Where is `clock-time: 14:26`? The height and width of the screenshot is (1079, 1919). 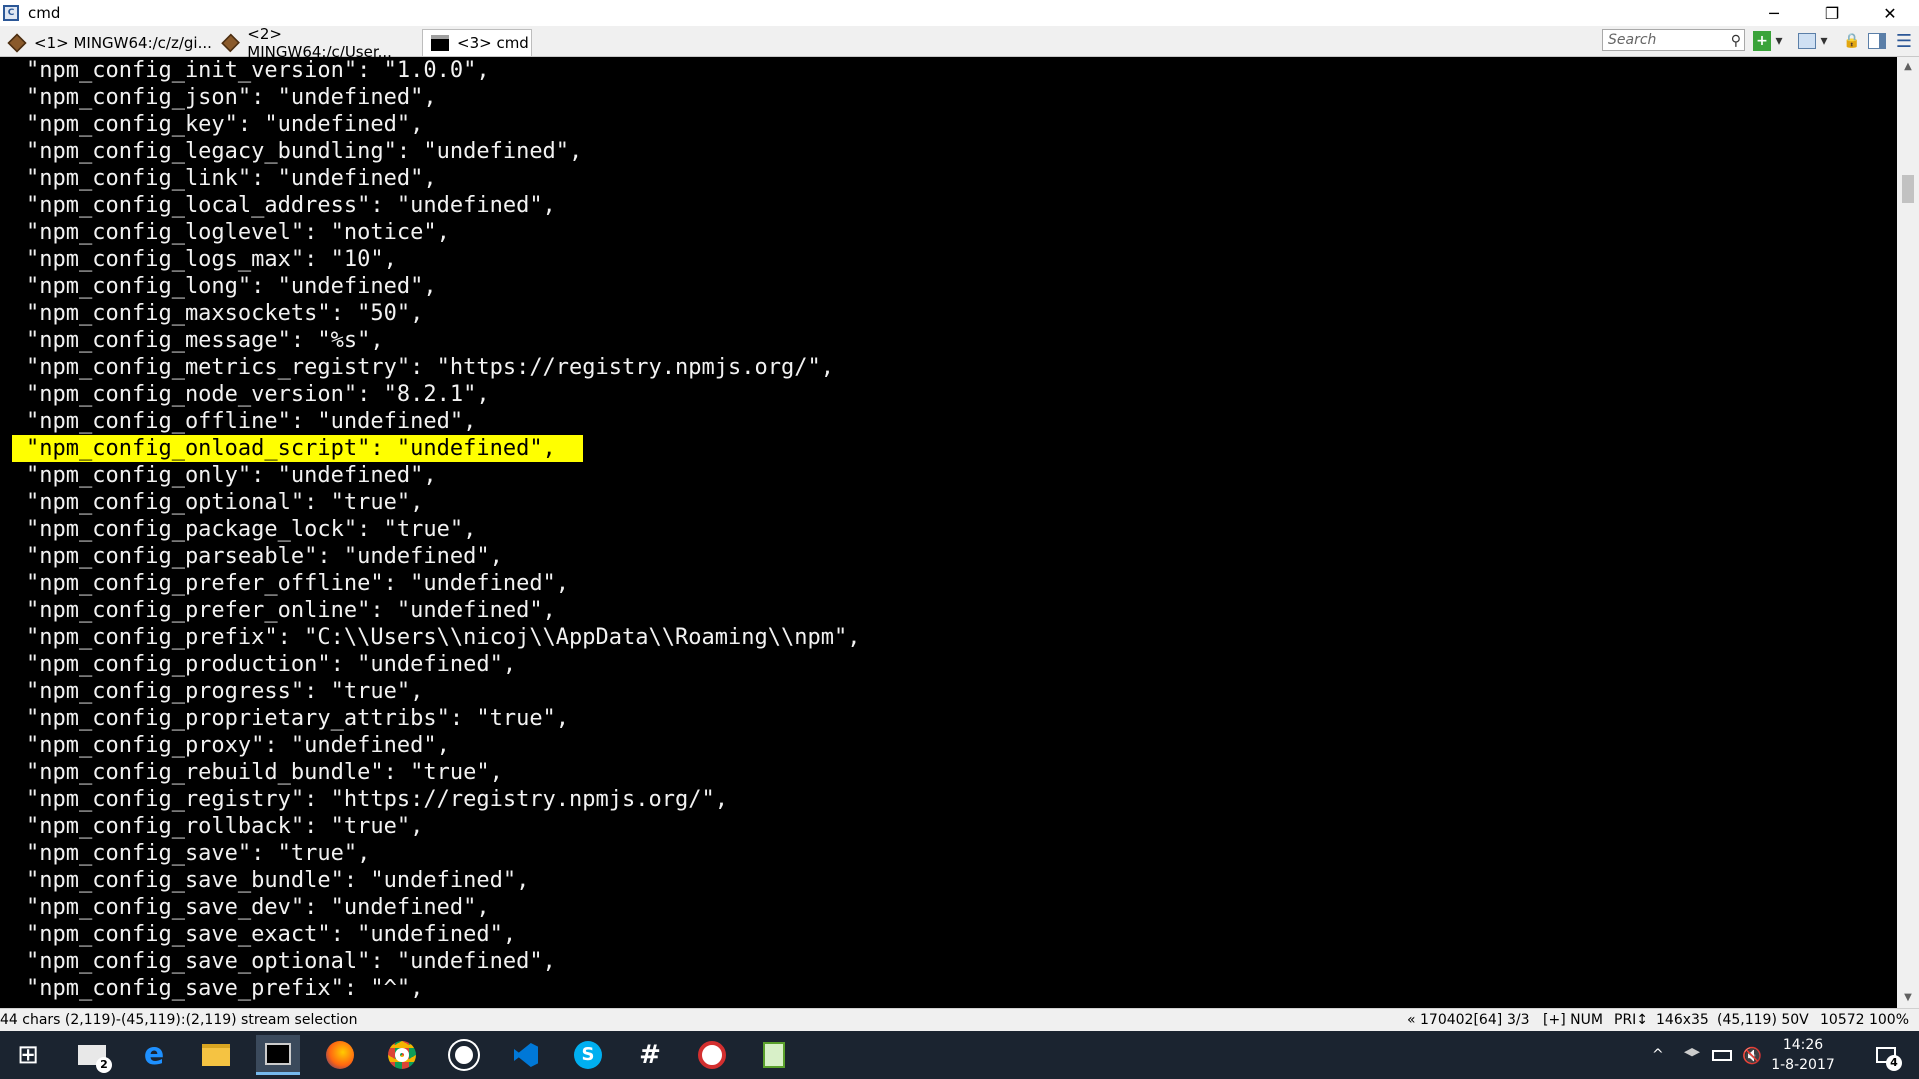
clock-time: 14:26 is located at coordinates (1803, 1045).